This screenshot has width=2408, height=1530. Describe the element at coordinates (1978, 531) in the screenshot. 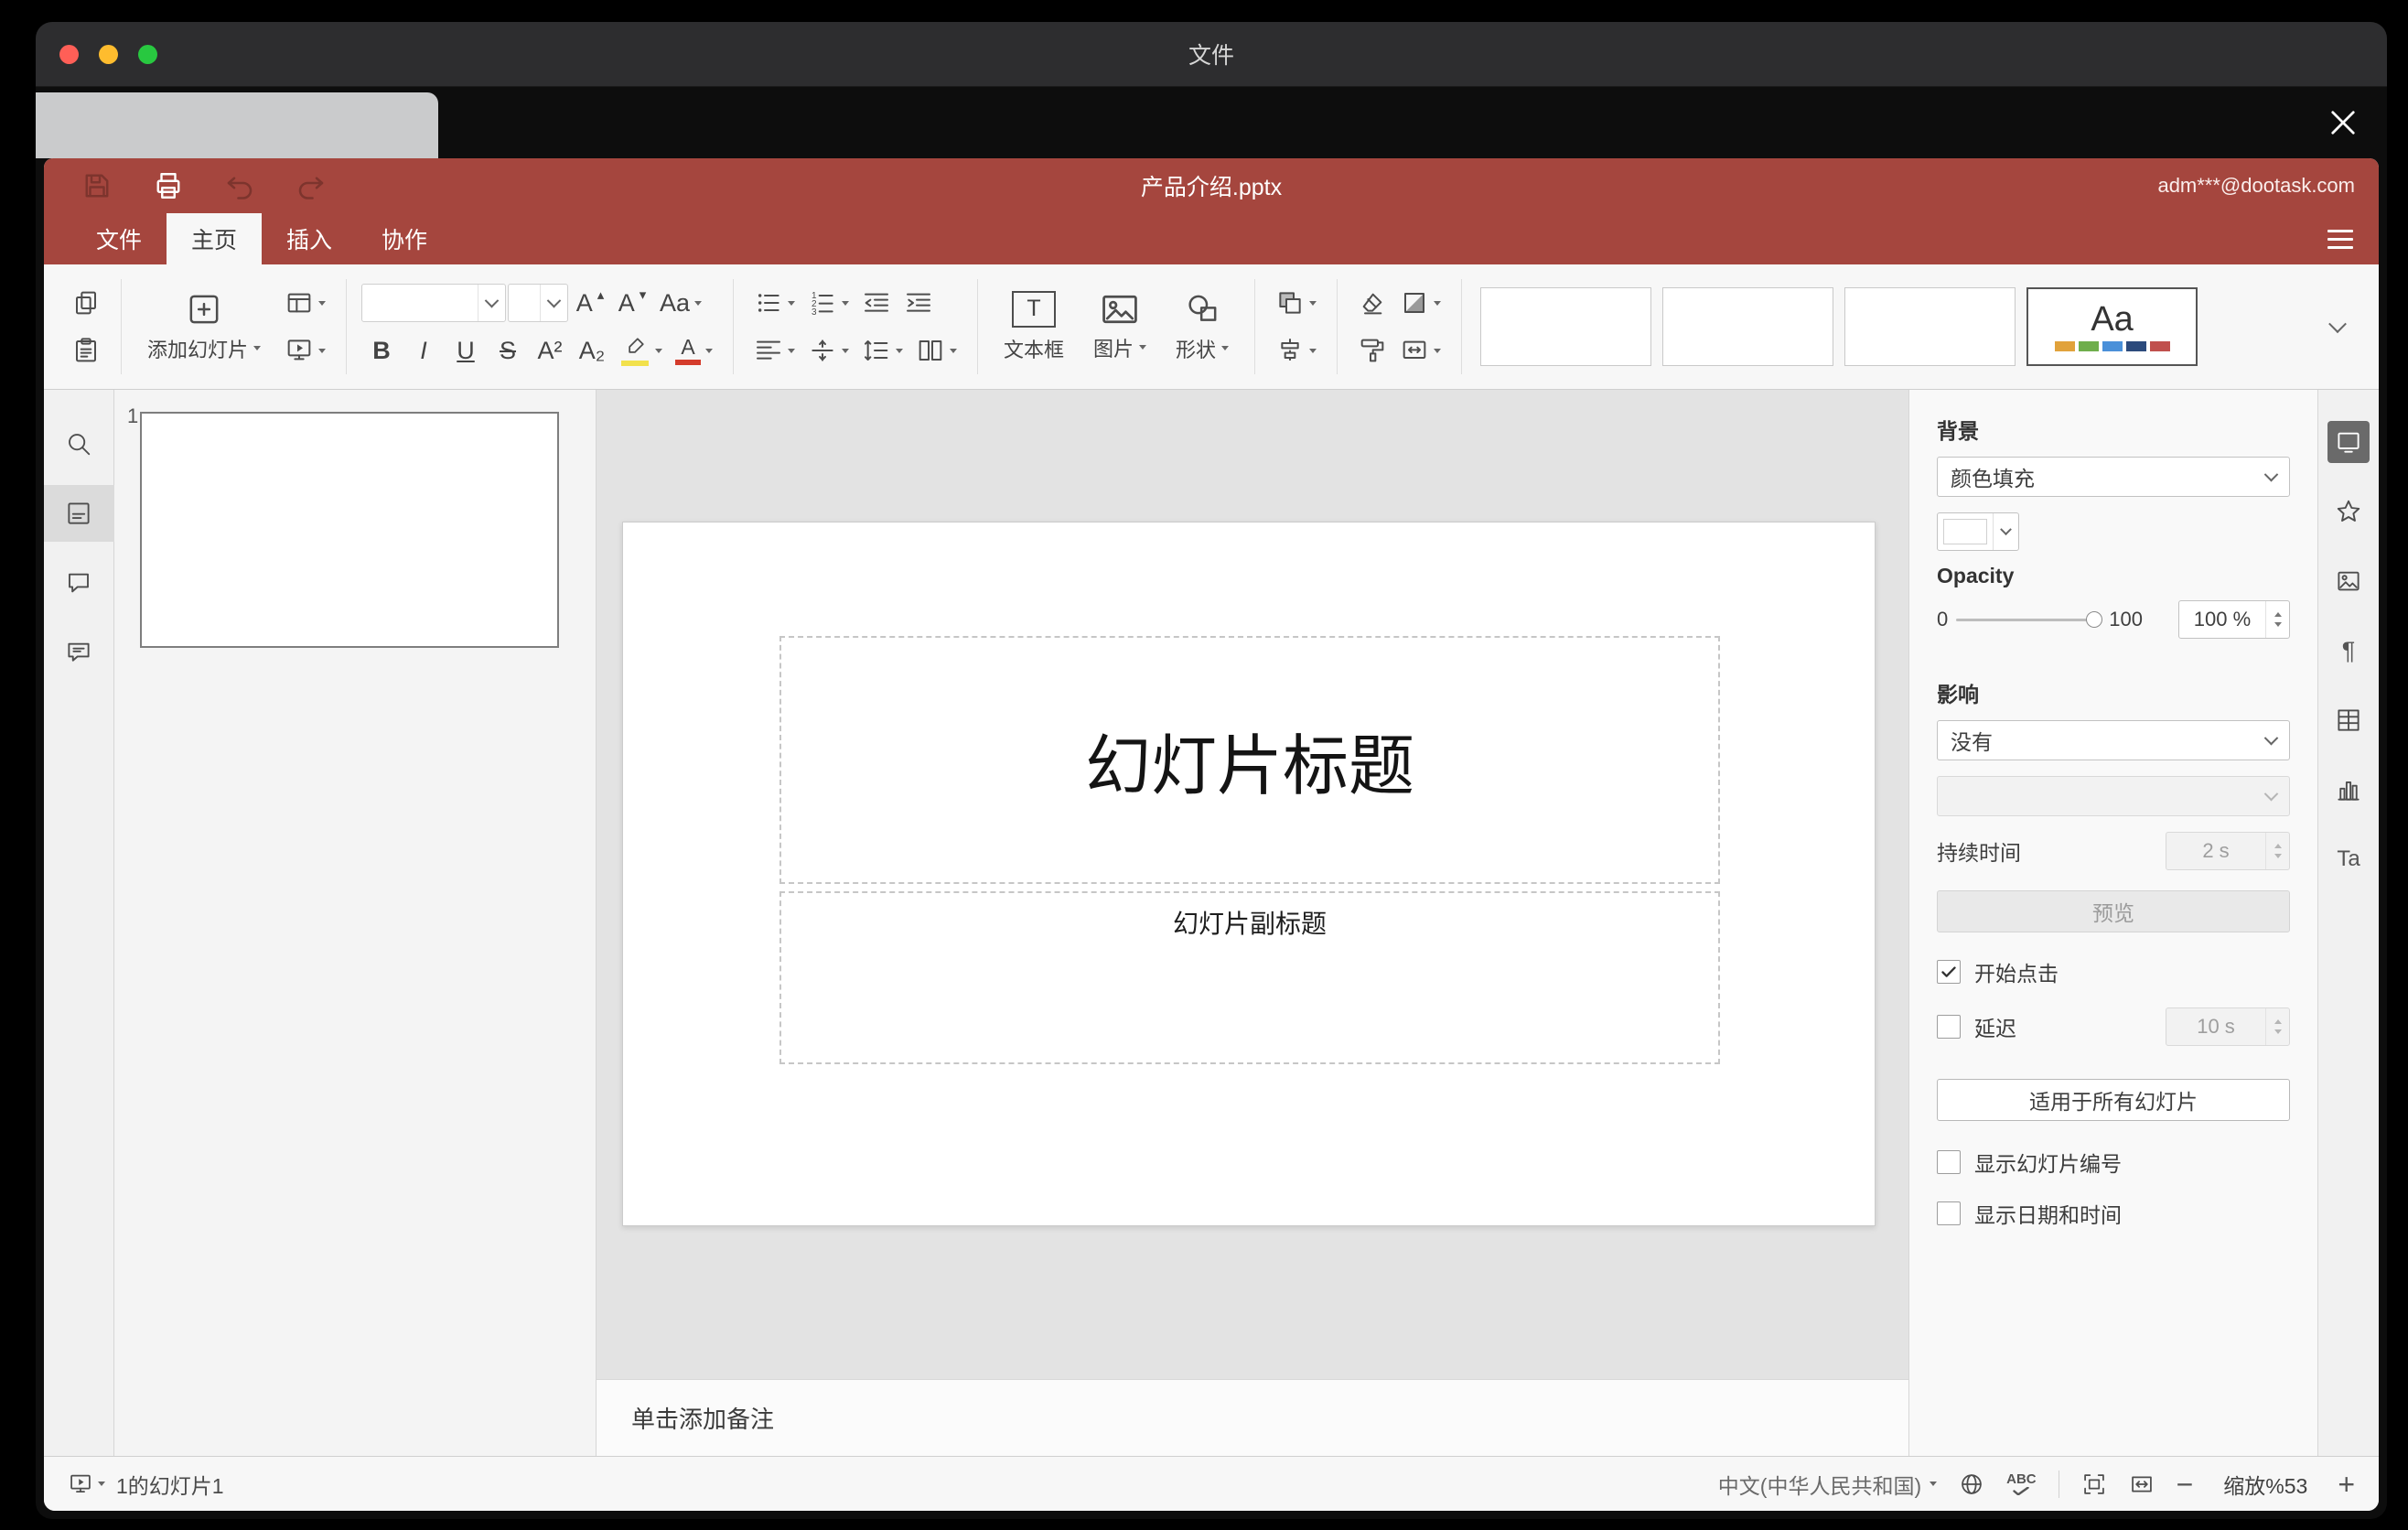

I see `background-color-picker` at that location.